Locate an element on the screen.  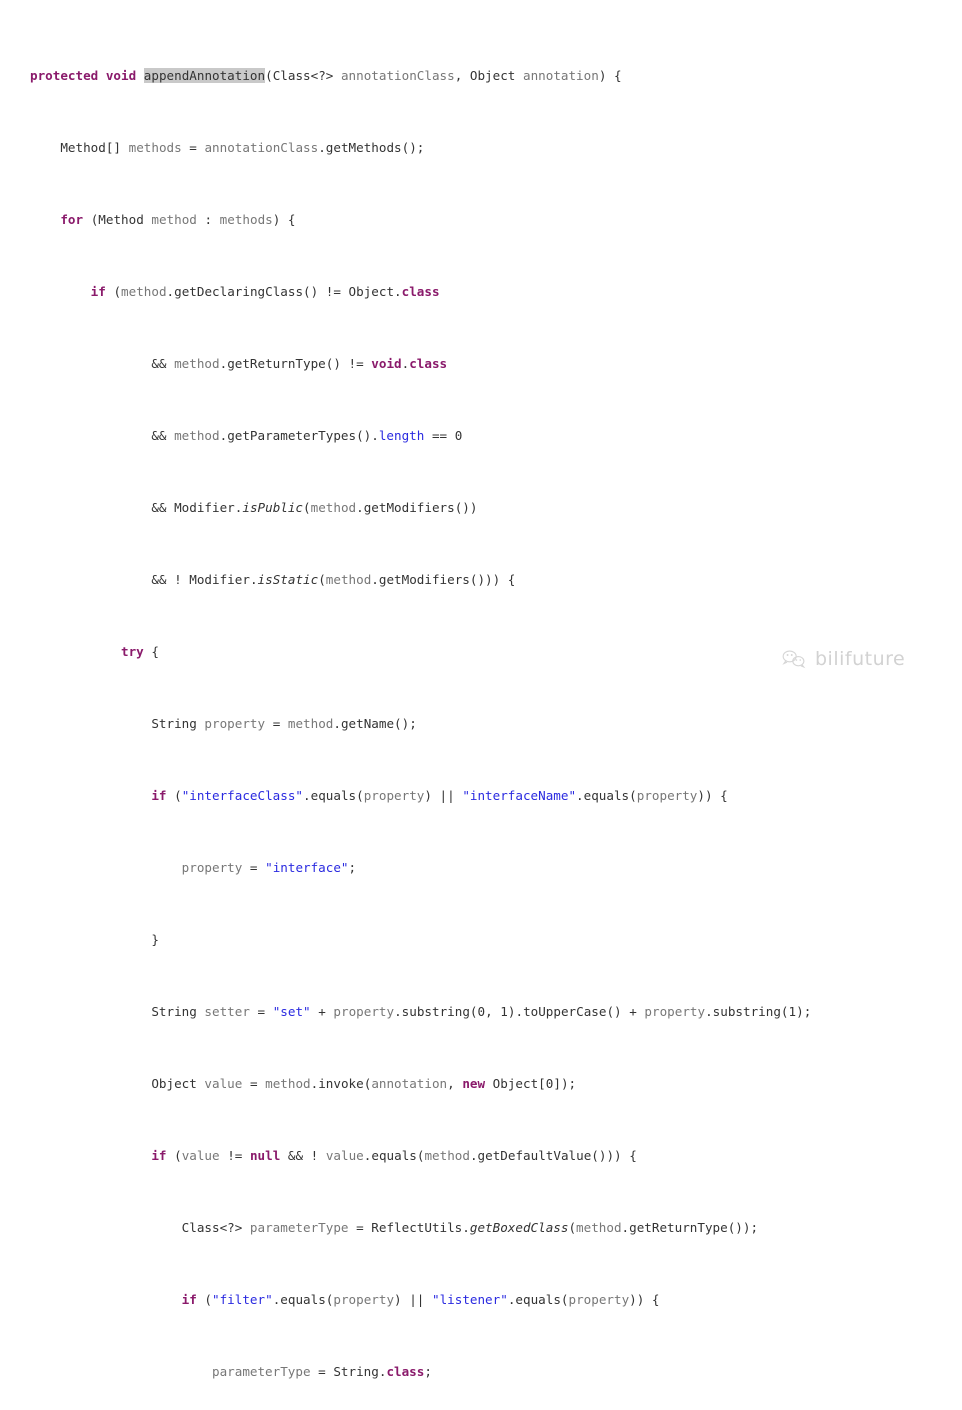
code-line: try { is located at coordinates (140, 651).